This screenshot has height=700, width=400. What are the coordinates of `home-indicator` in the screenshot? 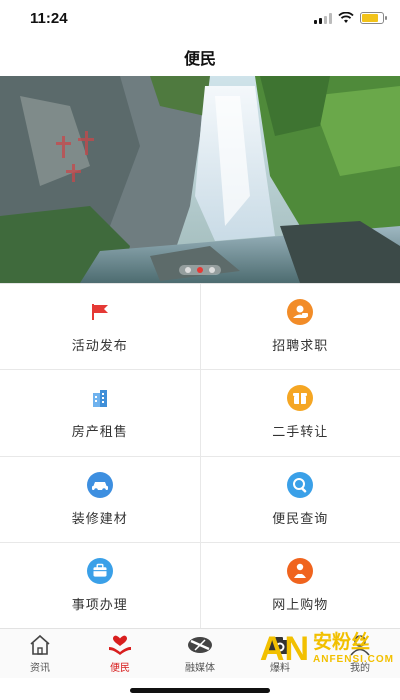 It's located at (200, 690).